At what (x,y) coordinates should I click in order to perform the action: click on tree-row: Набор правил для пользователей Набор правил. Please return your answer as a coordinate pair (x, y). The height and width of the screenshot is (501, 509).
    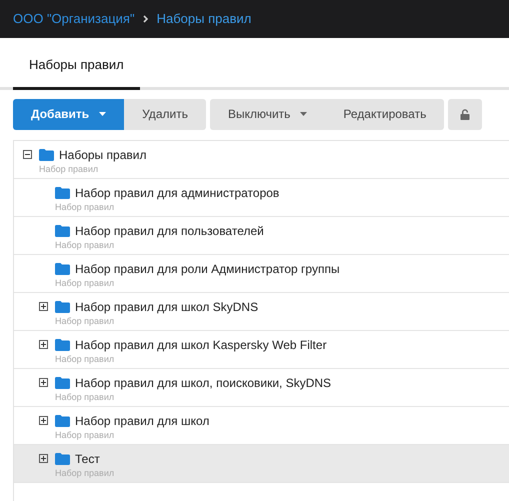
    Looking at the image, I should click on (261, 235).